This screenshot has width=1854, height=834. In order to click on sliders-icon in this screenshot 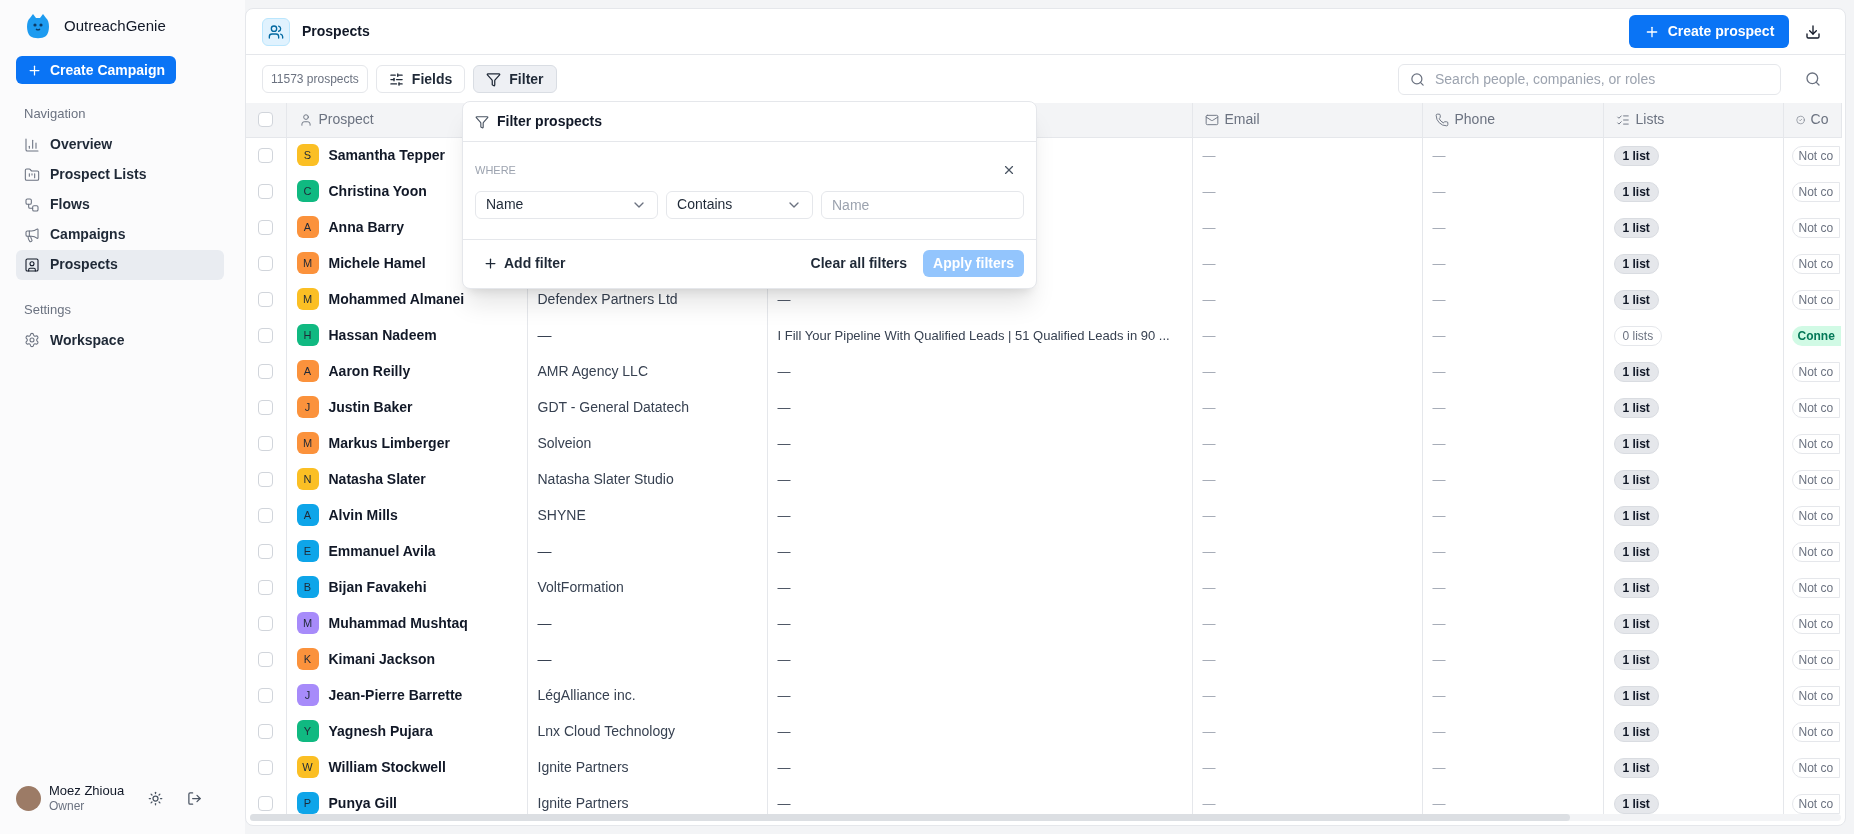, I will do `click(396, 79)`.